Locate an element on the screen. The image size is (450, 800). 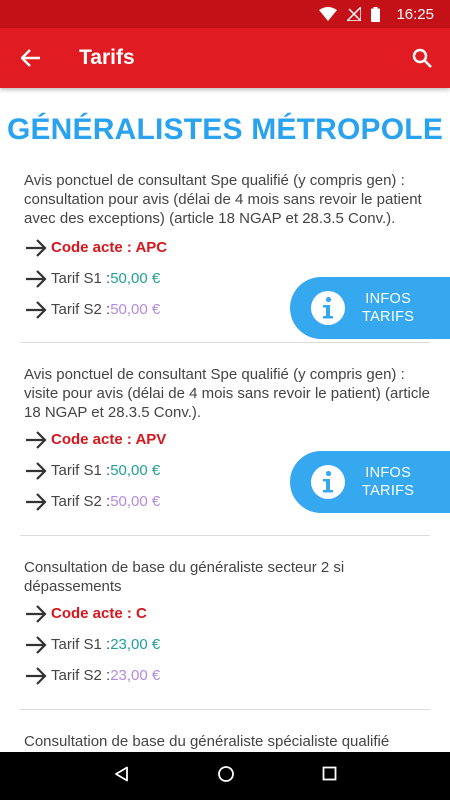
clock: 16:25 is located at coordinates (415, 14).